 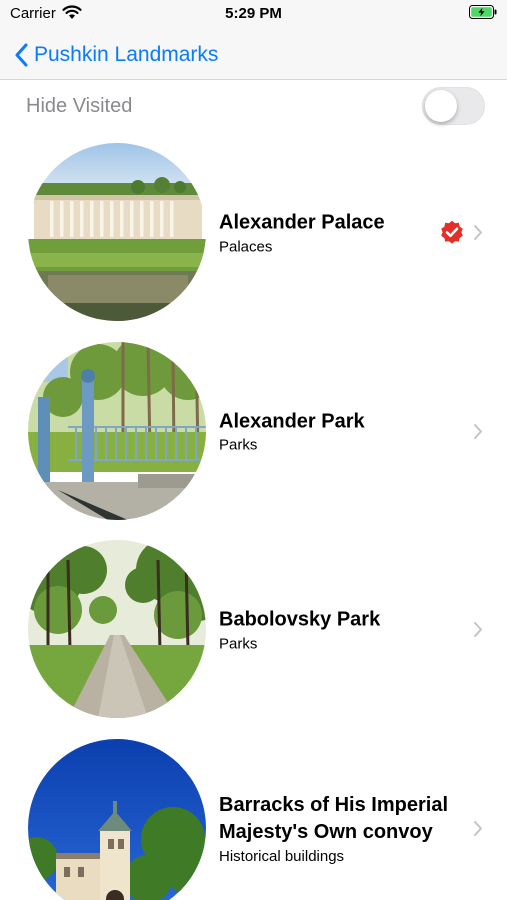 I want to click on navigation-bar: Pushkin Landmarks, so click(x=253, y=55).